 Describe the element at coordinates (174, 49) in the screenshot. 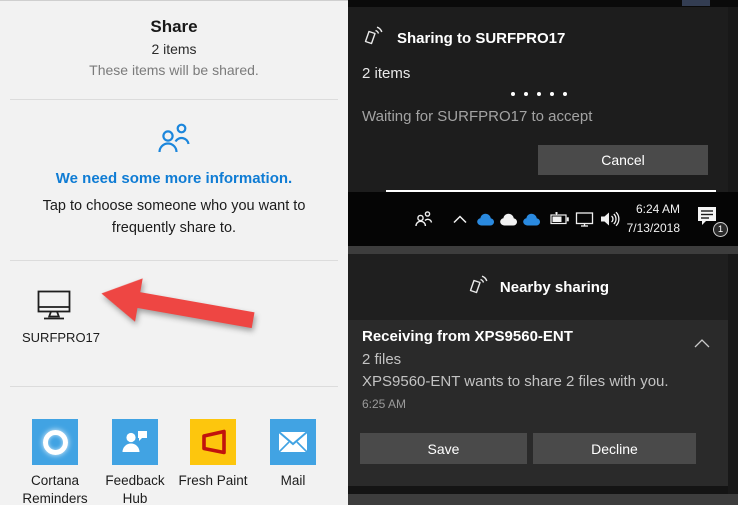

I see `share-item-count: 2 items` at that location.